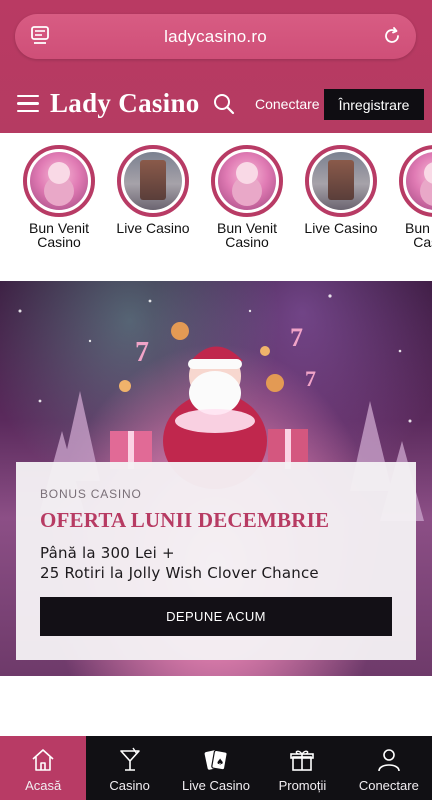  I want to click on promo-offer-line-2: 25 Rotiri la Jolly Wish Clover Chance, so click(179, 573).